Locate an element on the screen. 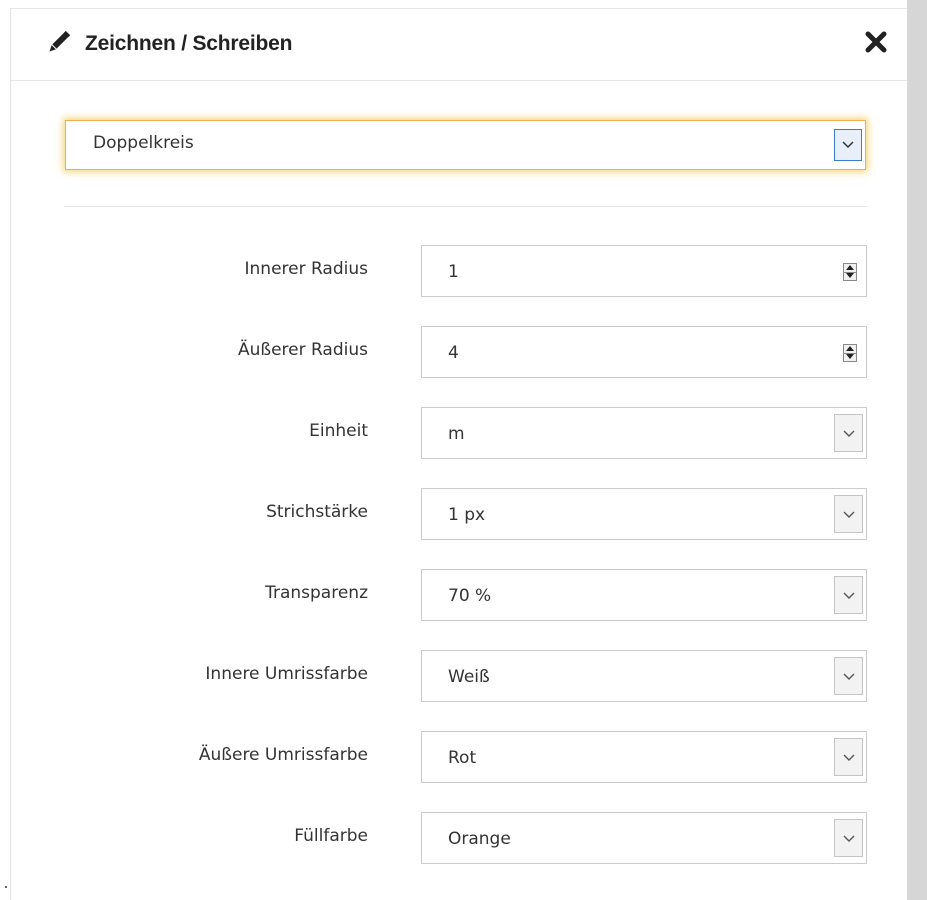 Image resolution: width=927 pixels, height=900 pixels. outer-outline-color-select-toggle is located at coordinates (848, 757).